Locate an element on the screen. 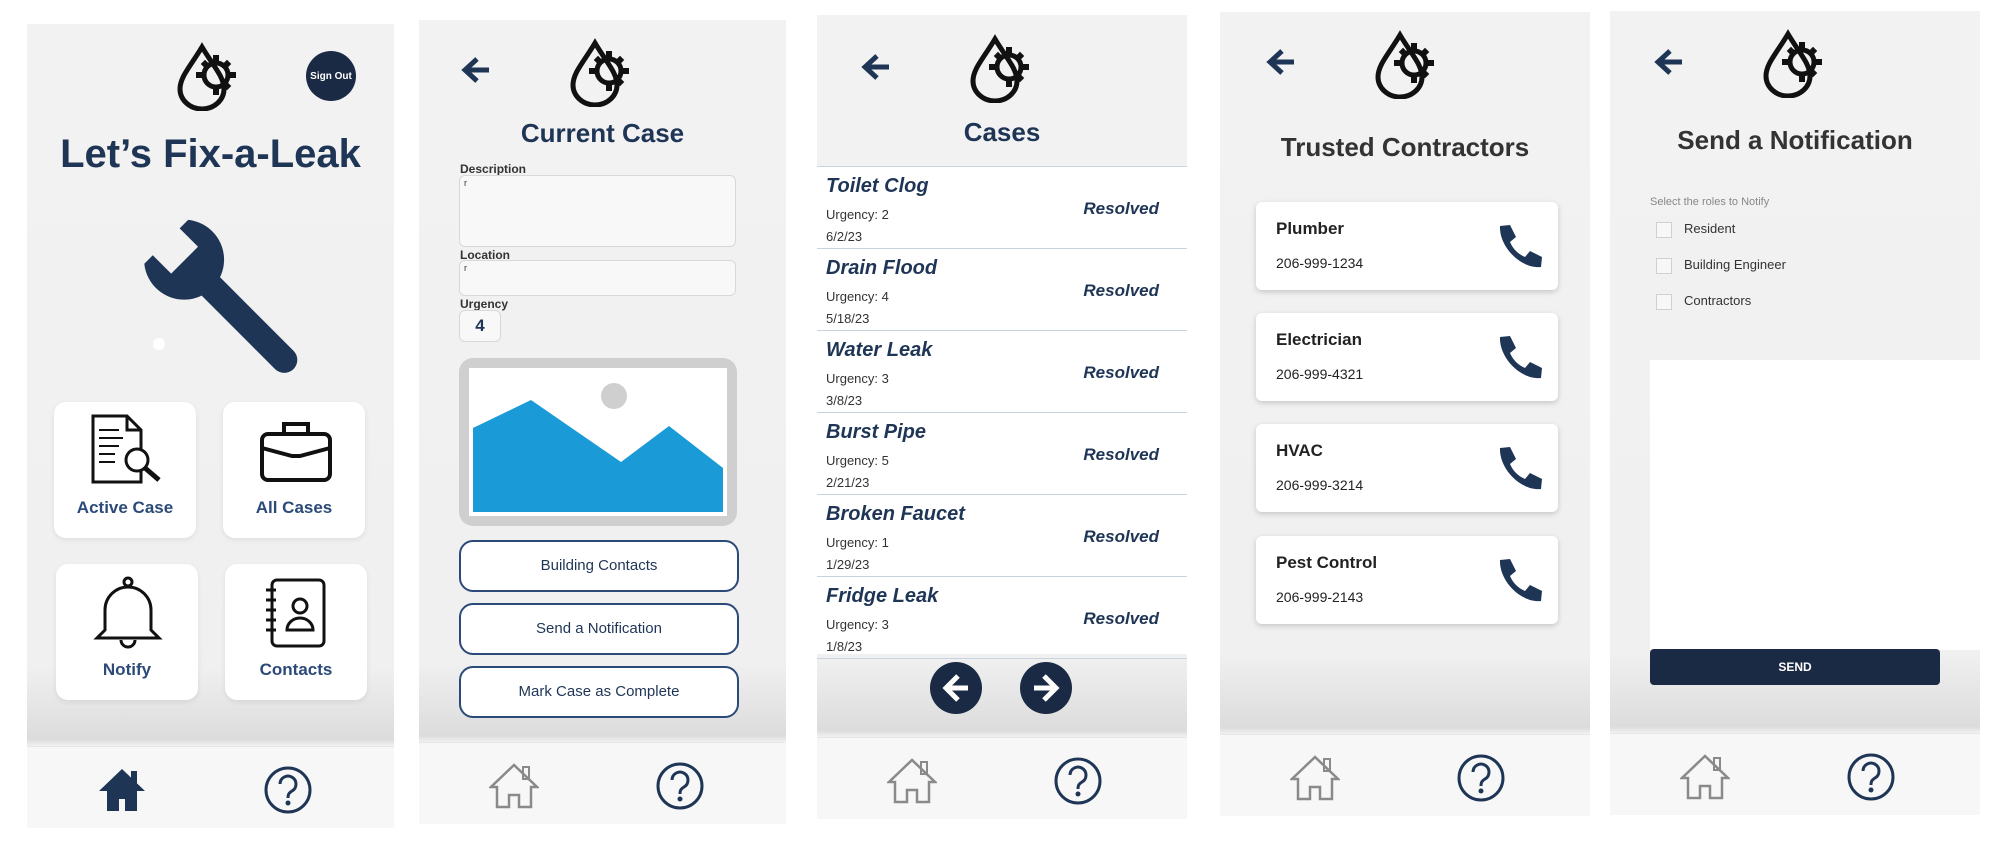 The width and height of the screenshot is (2000, 857). previous-page-button is located at coordinates (956, 688).